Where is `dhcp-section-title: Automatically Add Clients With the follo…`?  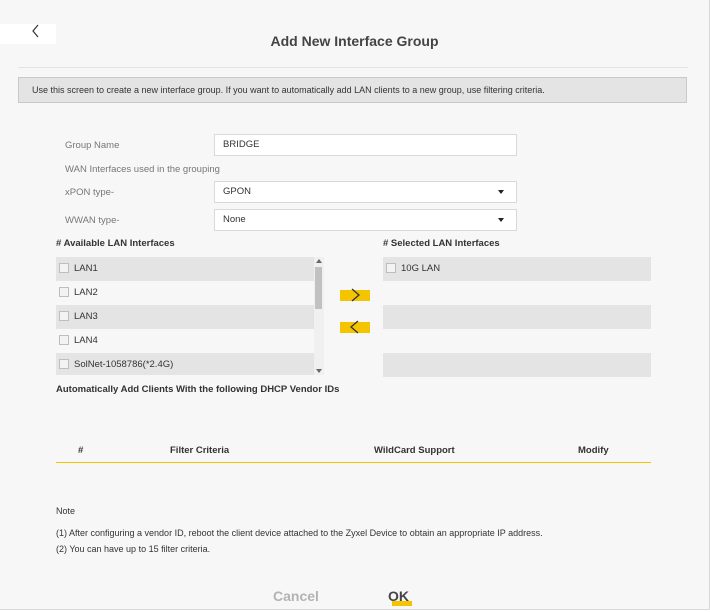
dhcp-section-title: Automatically Add Clients With the follo… is located at coordinates (198, 389).